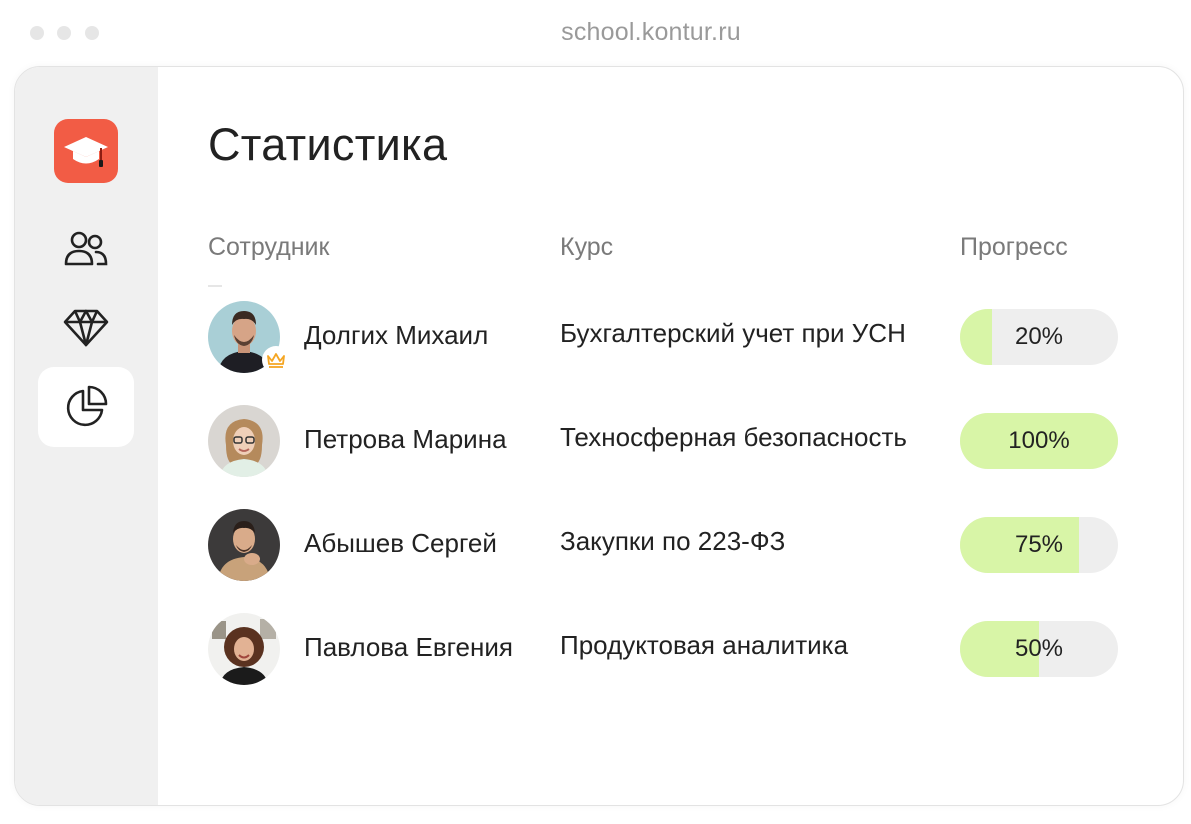  I want to click on app-logo, so click(86, 151).